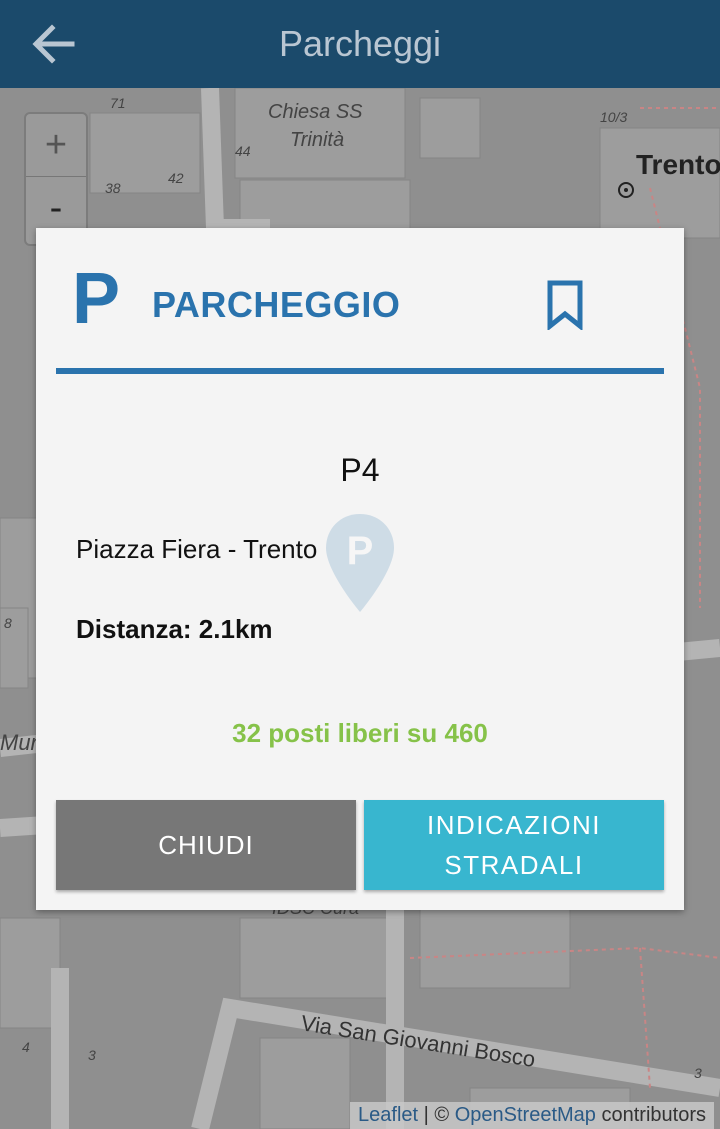  Describe the element at coordinates (654, 1115) in the screenshot. I see `attribution-suffix: contributors` at that location.